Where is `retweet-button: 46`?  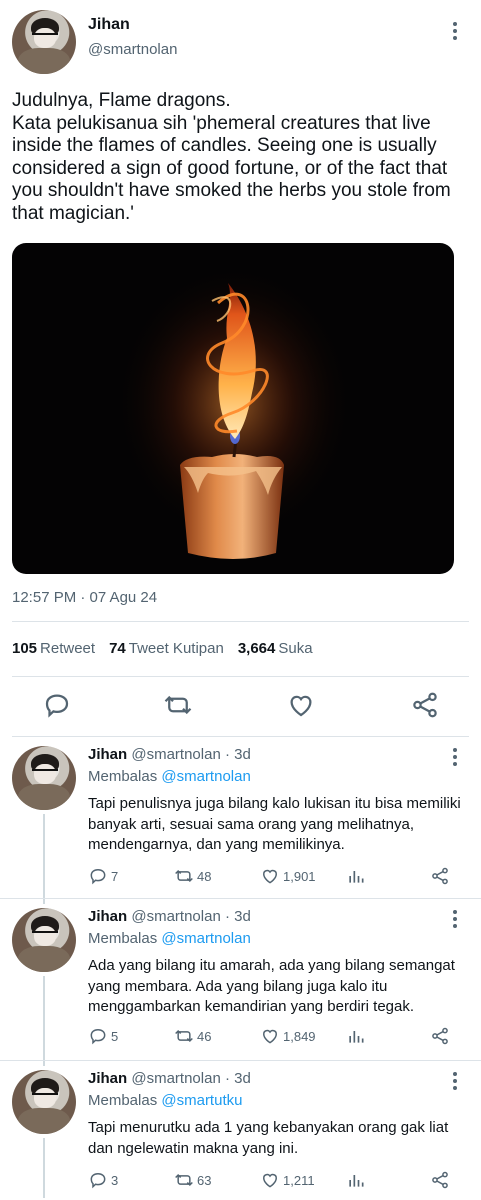
retweet-button: 46 is located at coordinates (192, 1036).